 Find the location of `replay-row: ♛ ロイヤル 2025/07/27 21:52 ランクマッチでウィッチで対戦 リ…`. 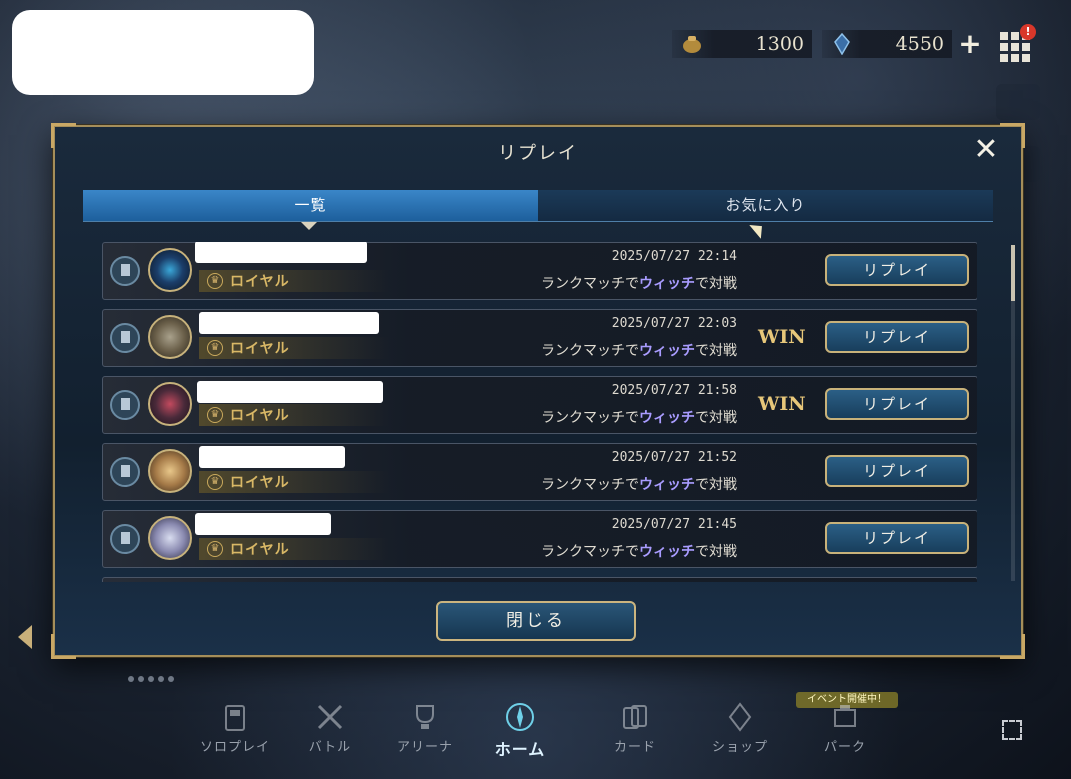

replay-row: ♛ ロイヤル 2025/07/27 21:52 ランクマッチでウィッチで対戦 リ… is located at coordinates (539, 472).